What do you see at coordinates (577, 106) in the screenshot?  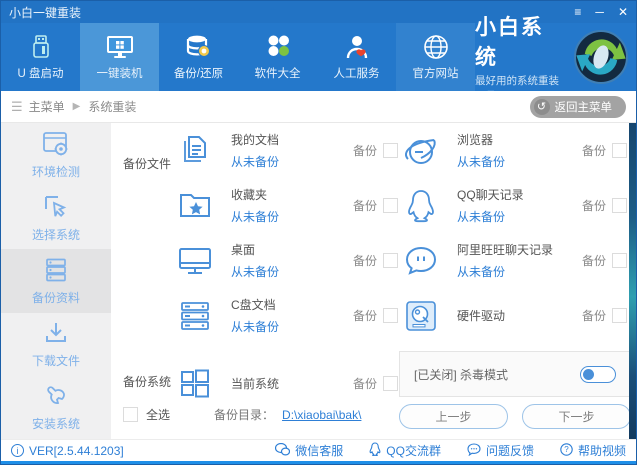 I see `return-main-menu-button: ↺ 返回主菜单` at bounding box center [577, 106].